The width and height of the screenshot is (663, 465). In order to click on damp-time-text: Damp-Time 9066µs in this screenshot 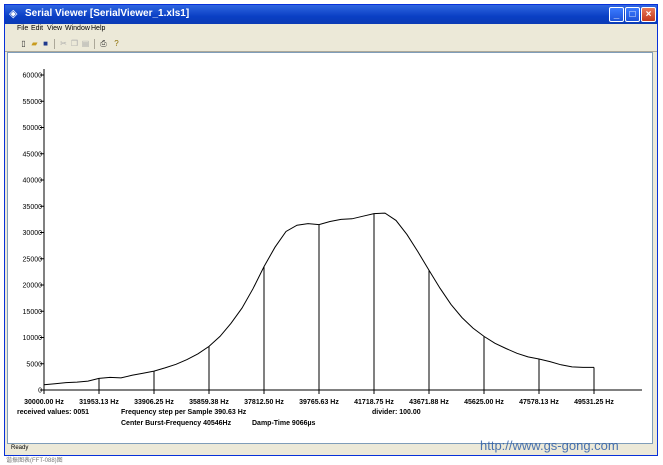, I will do `click(284, 423)`.